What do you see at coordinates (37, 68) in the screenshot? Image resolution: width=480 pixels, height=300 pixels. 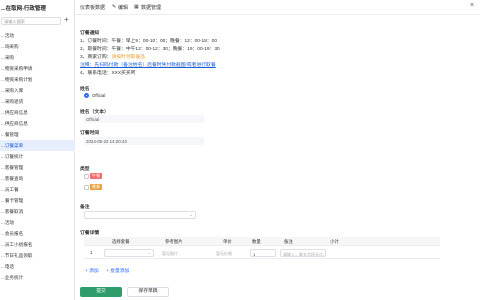 I see `sidebar-item: ...物资采购申请` at bounding box center [37, 68].